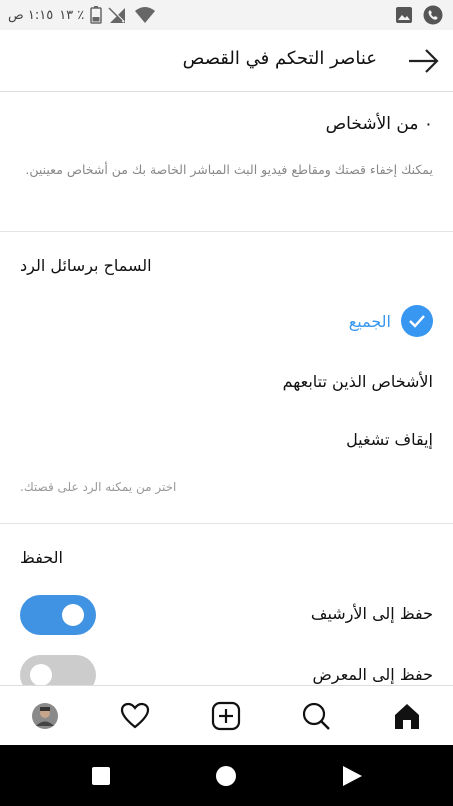 The image size is (453, 806). I want to click on home-icon, so click(407, 716).